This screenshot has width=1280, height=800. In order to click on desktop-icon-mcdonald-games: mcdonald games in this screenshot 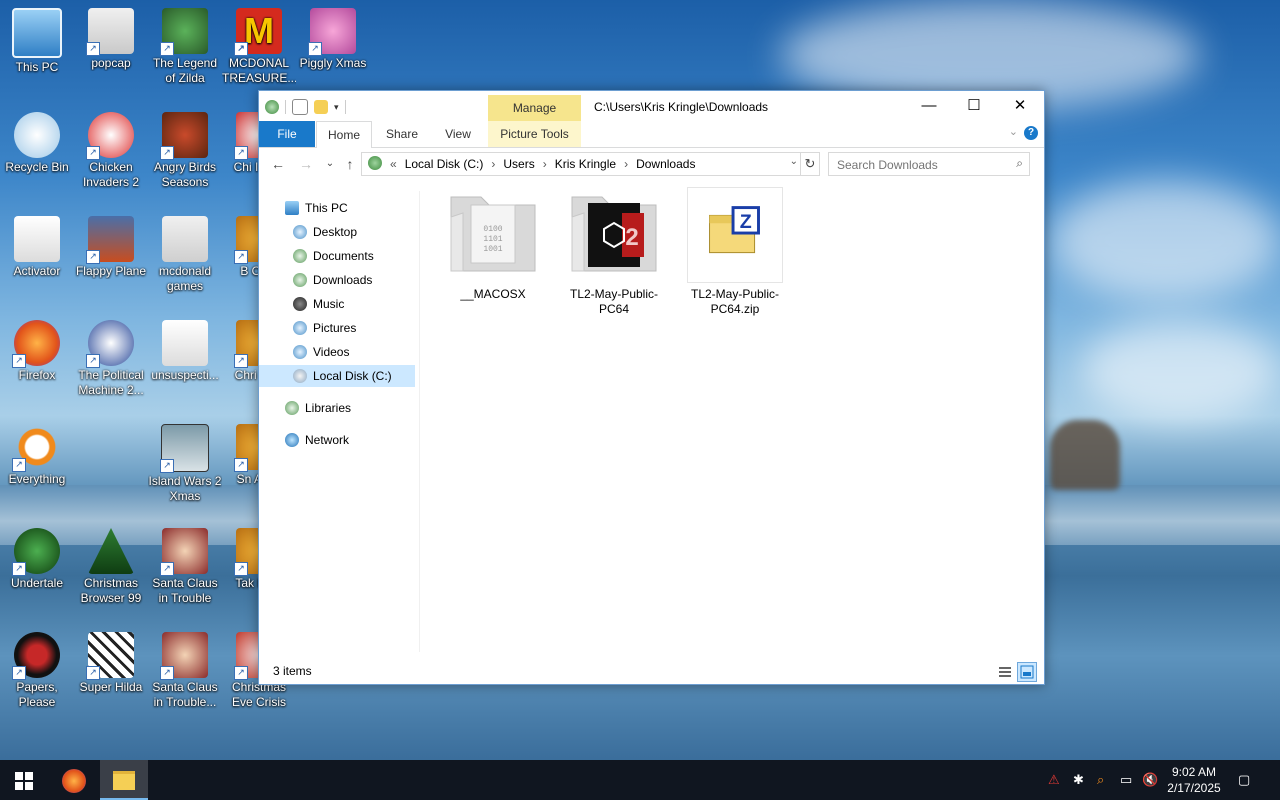, I will do `click(185, 255)`.